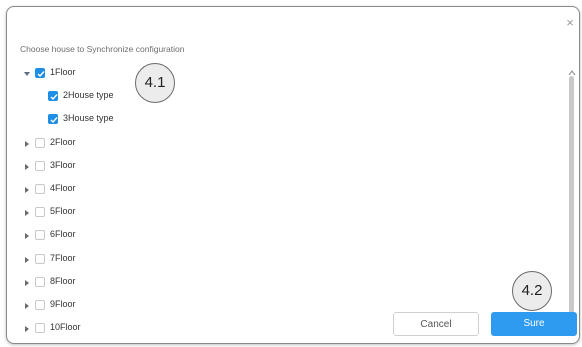  What do you see at coordinates (207, 144) in the screenshot?
I see `tree-row-2floor: 2Floor` at bounding box center [207, 144].